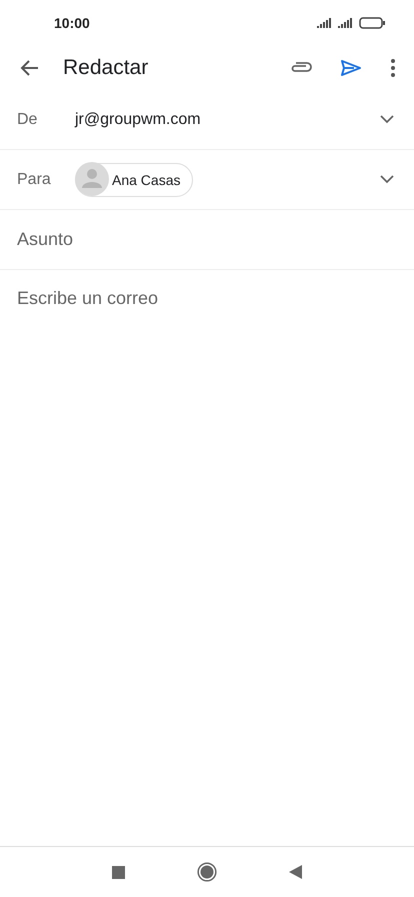  Describe the element at coordinates (393, 68) in the screenshot. I see `more-options-icon` at that location.